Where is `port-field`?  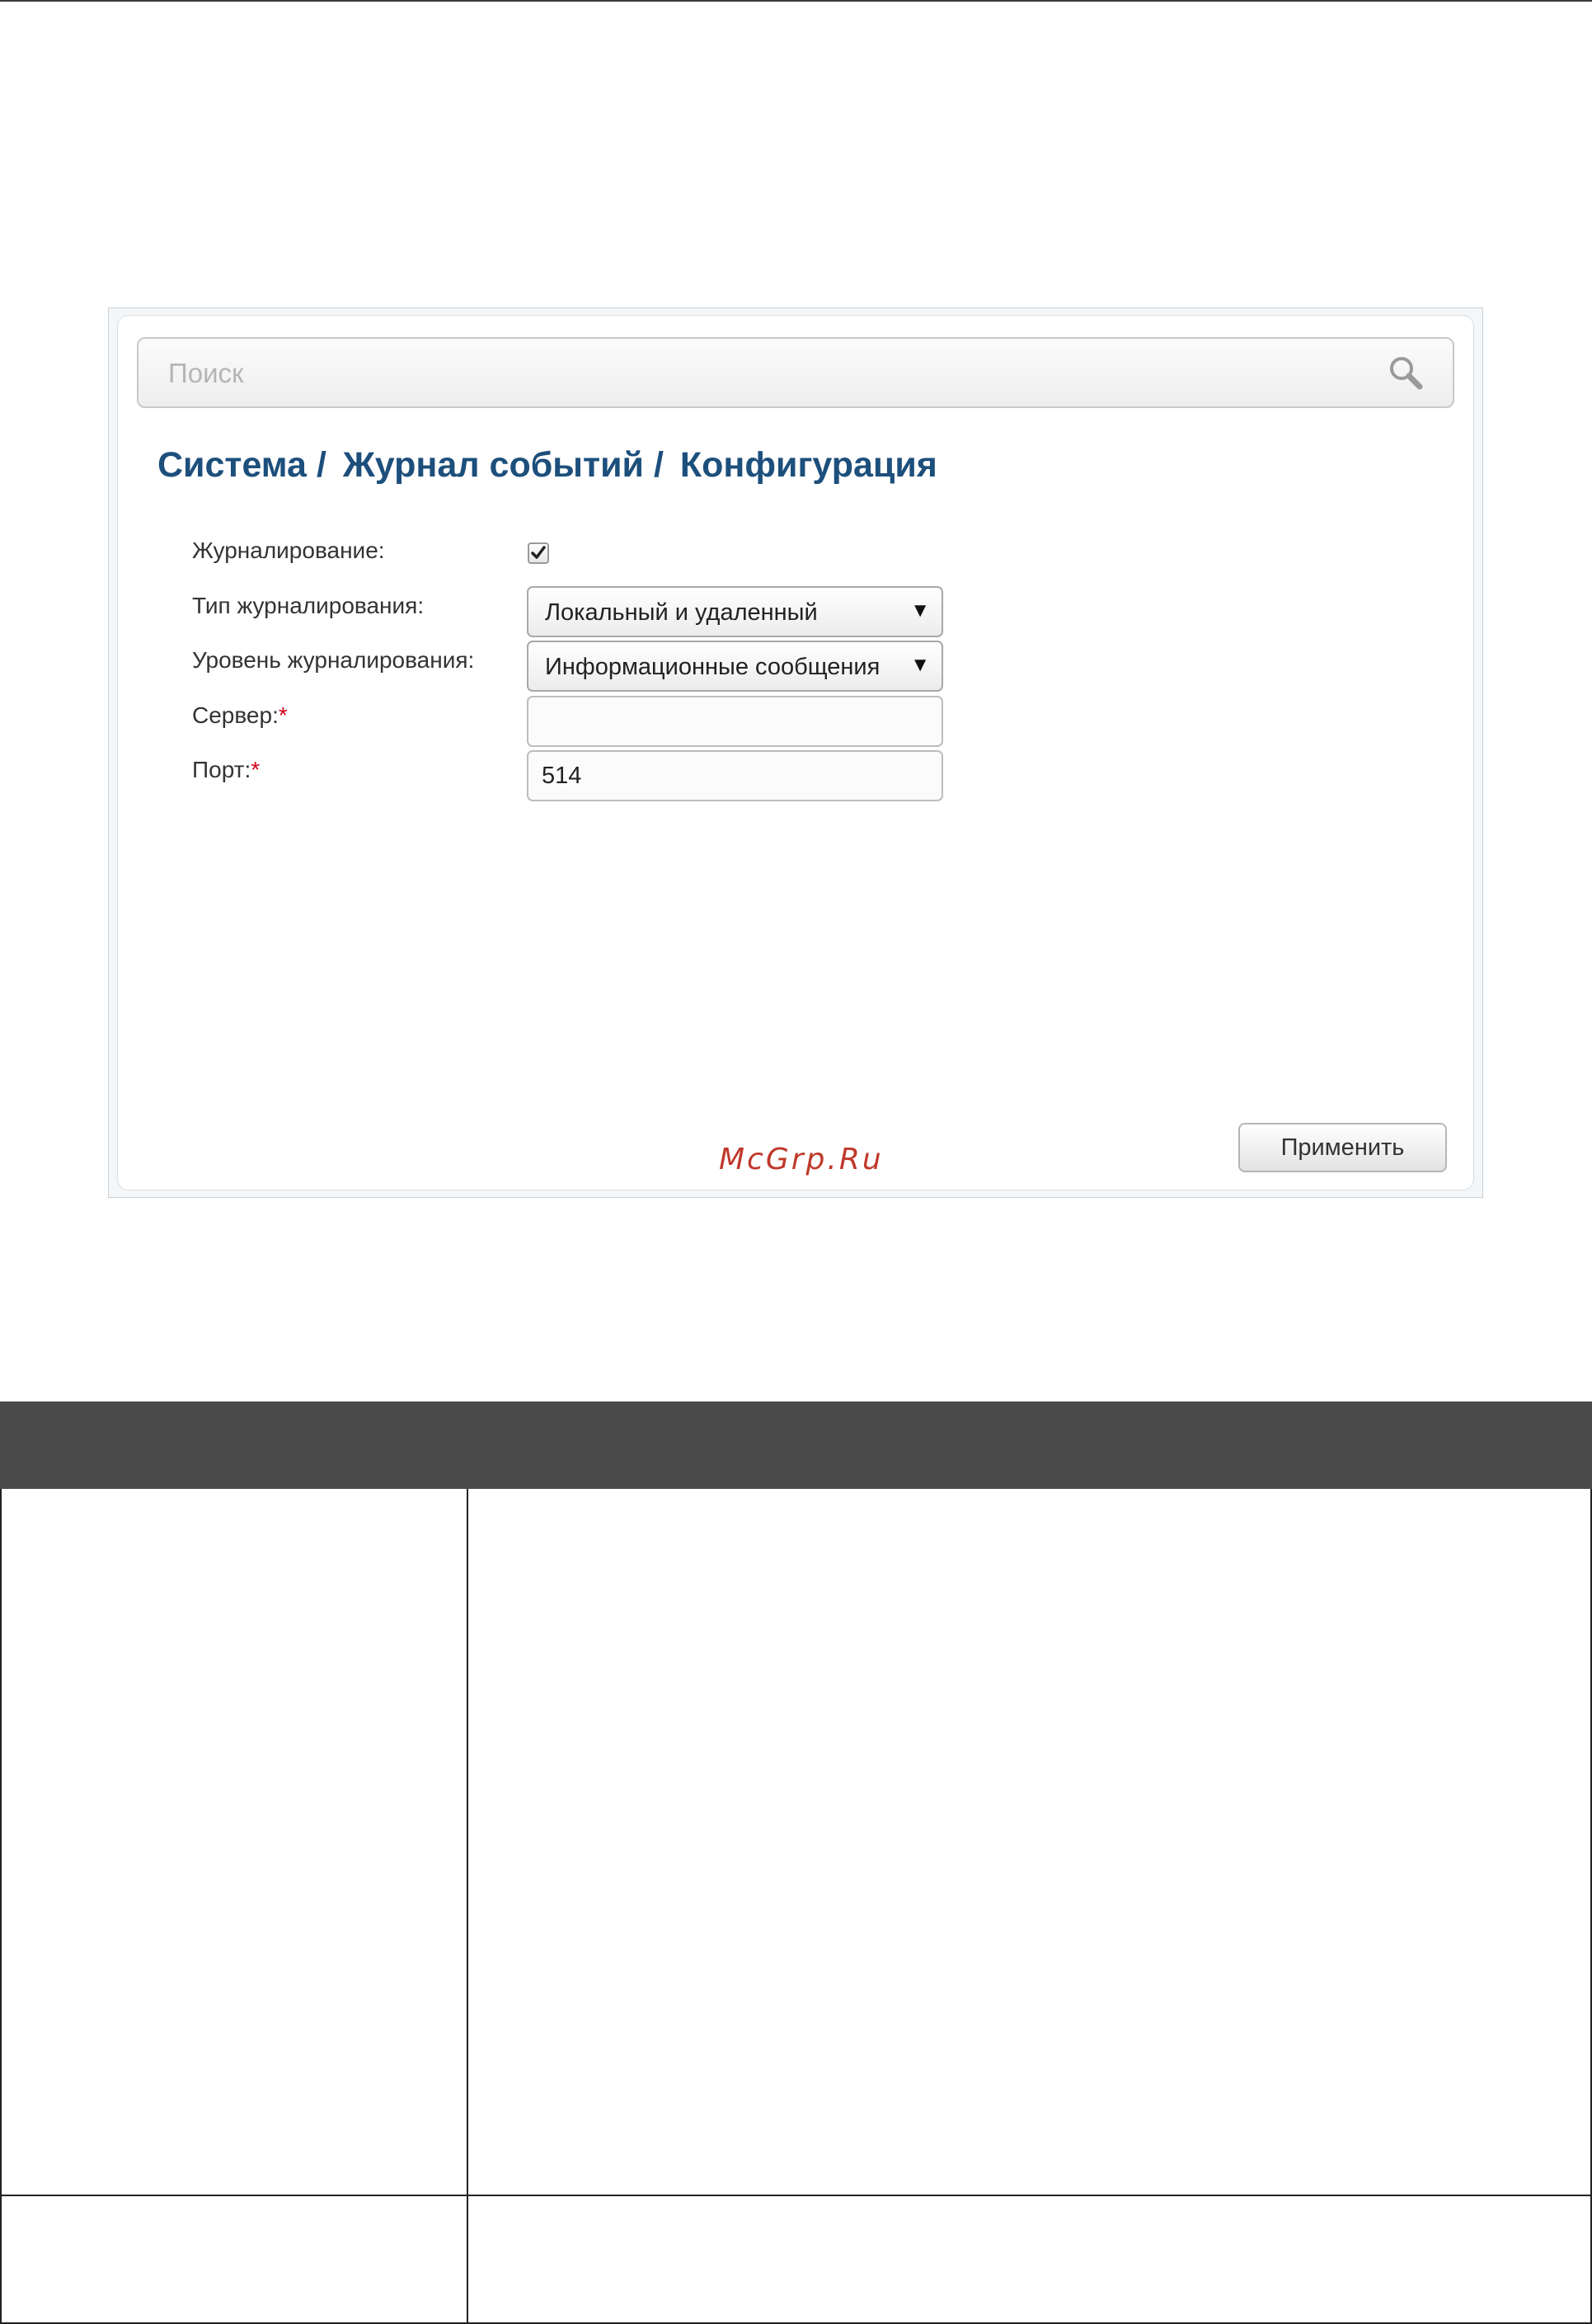 port-field is located at coordinates (735, 775).